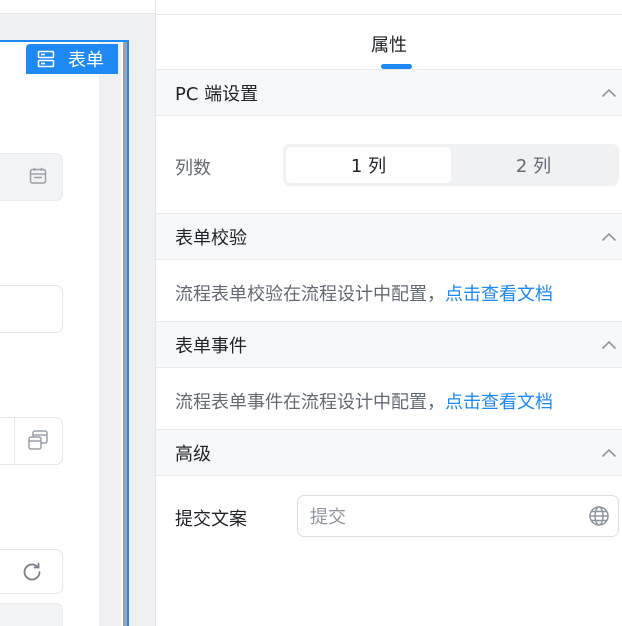 Image resolution: width=622 pixels, height=626 pixels. What do you see at coordinates (499, 402) in the screenshot?
I see `events-docs-link: 点击查看文档` at bounding box center [499, 402].